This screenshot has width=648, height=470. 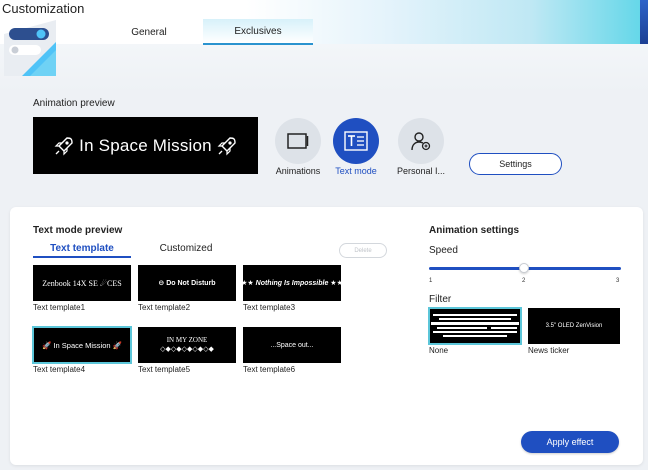 I want to click on personal-icon, so click(x=421, y=141).